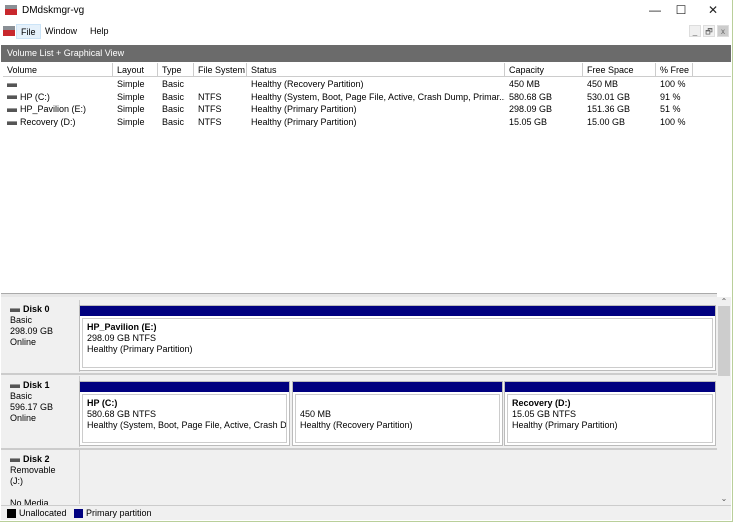  Describe the element at coordinates (140, 349) in the screenshot. I see `partition-status: Healthy (Primary Partition)` at that location.